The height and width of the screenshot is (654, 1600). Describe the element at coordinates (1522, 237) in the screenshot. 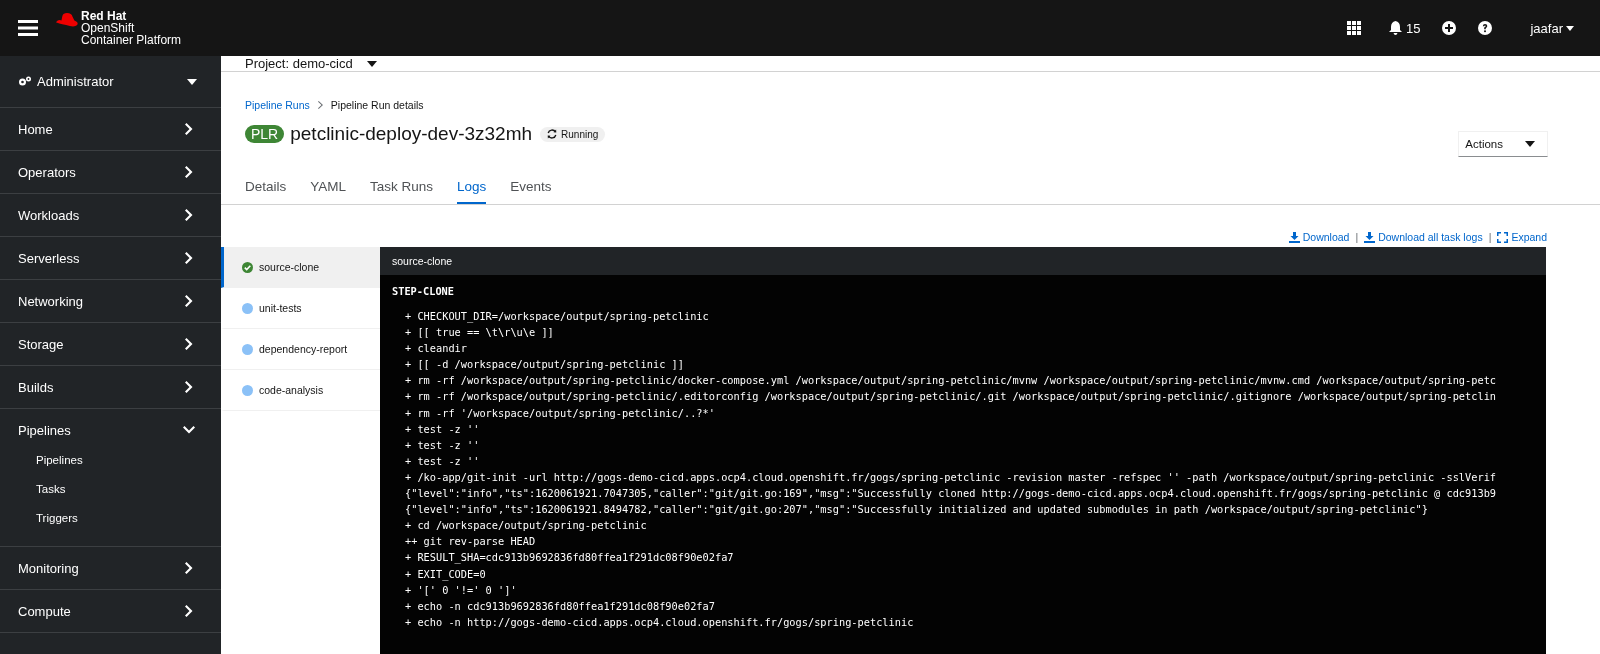

I see `expand-link: Expand` at that location.